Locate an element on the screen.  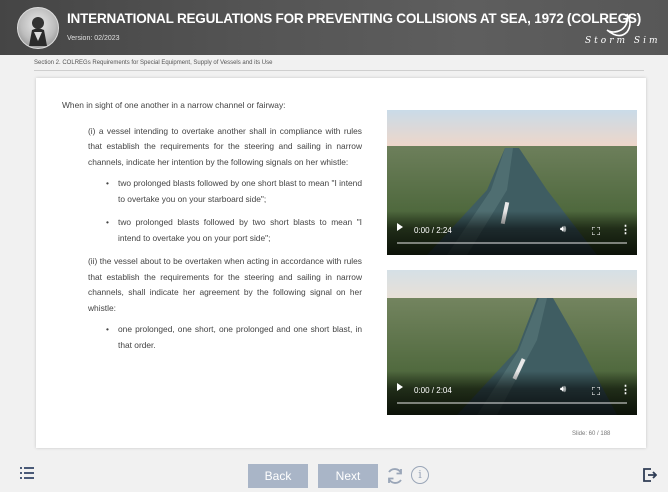
refresh-icon is located at coordinates (395, 476).